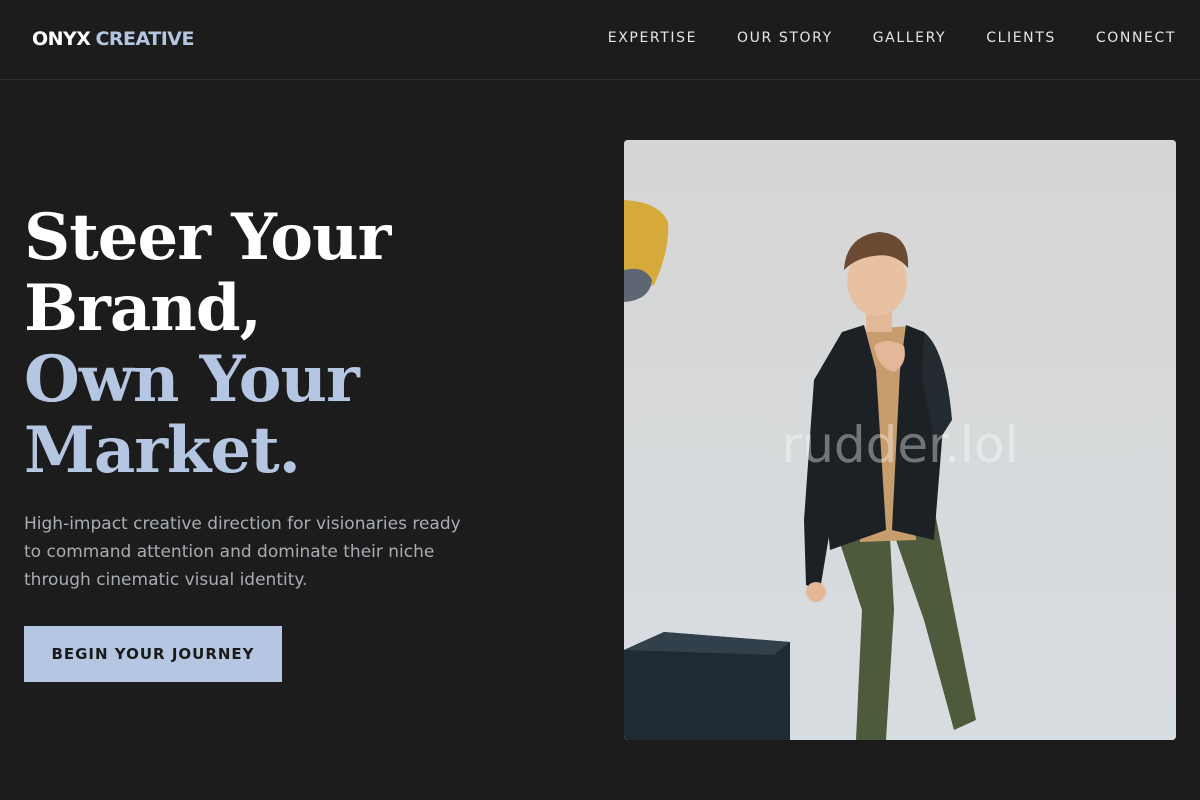 Image resolution: width=1200 pixels, height=800 pixels. I want to click on nav-link-expertise: EXPERTISE, so click(652, 38).